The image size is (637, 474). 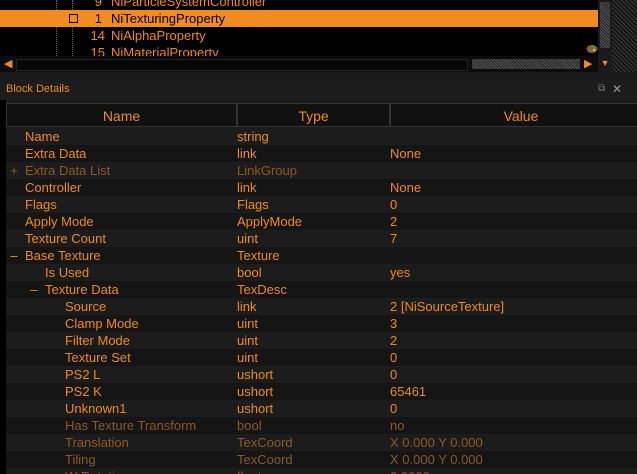 What do you see at coordinates (96, 408) in the screenshot?
I see `cell-name: Unknown1` at bounding box center [96, 408].